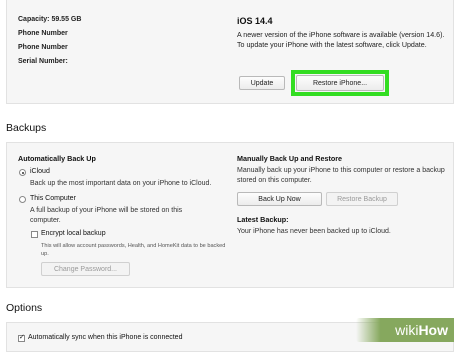  Describe the element at coordinates (21, 337) in the screenshot. I see `auto-sync-checkbox` at that location.